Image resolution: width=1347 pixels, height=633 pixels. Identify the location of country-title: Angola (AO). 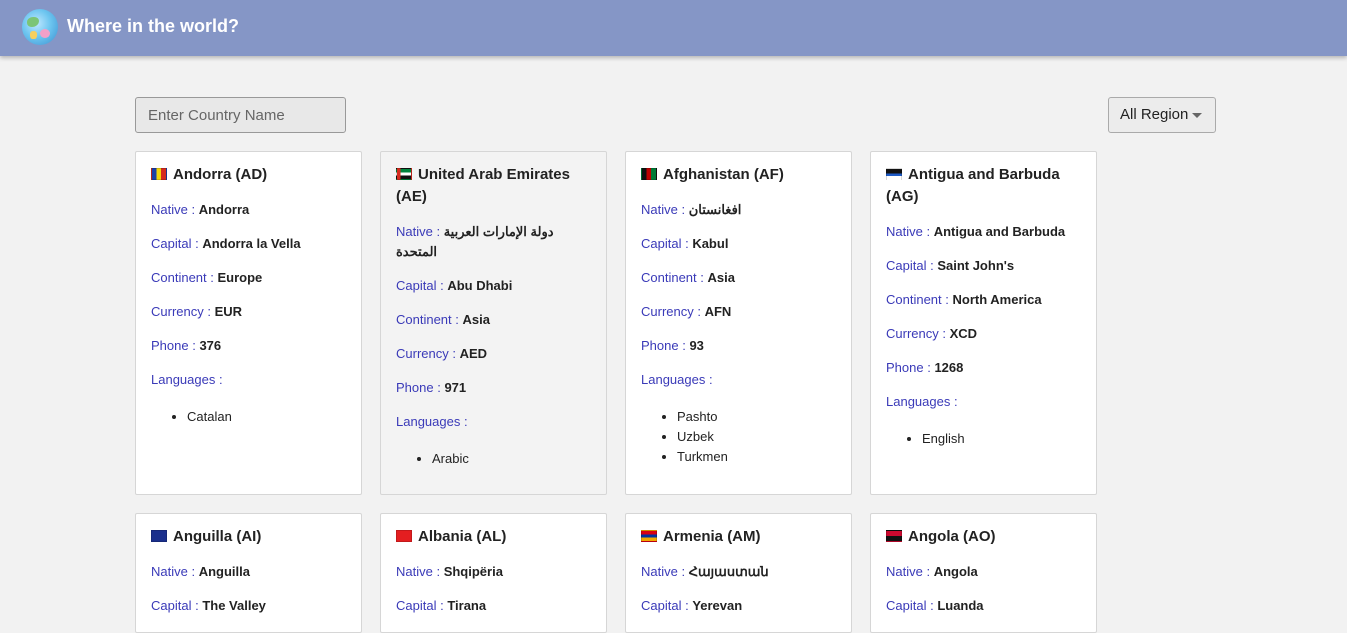
(983, 537).